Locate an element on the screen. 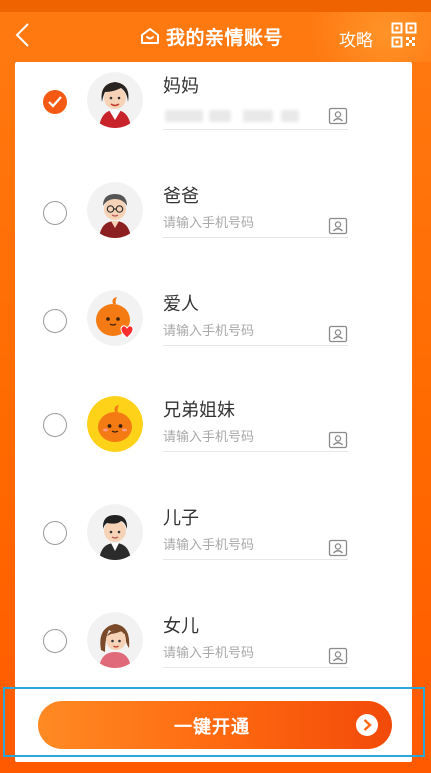 This screenshot has height=773, width=431. chevron-left-icon is located at coordinates (22, 35).